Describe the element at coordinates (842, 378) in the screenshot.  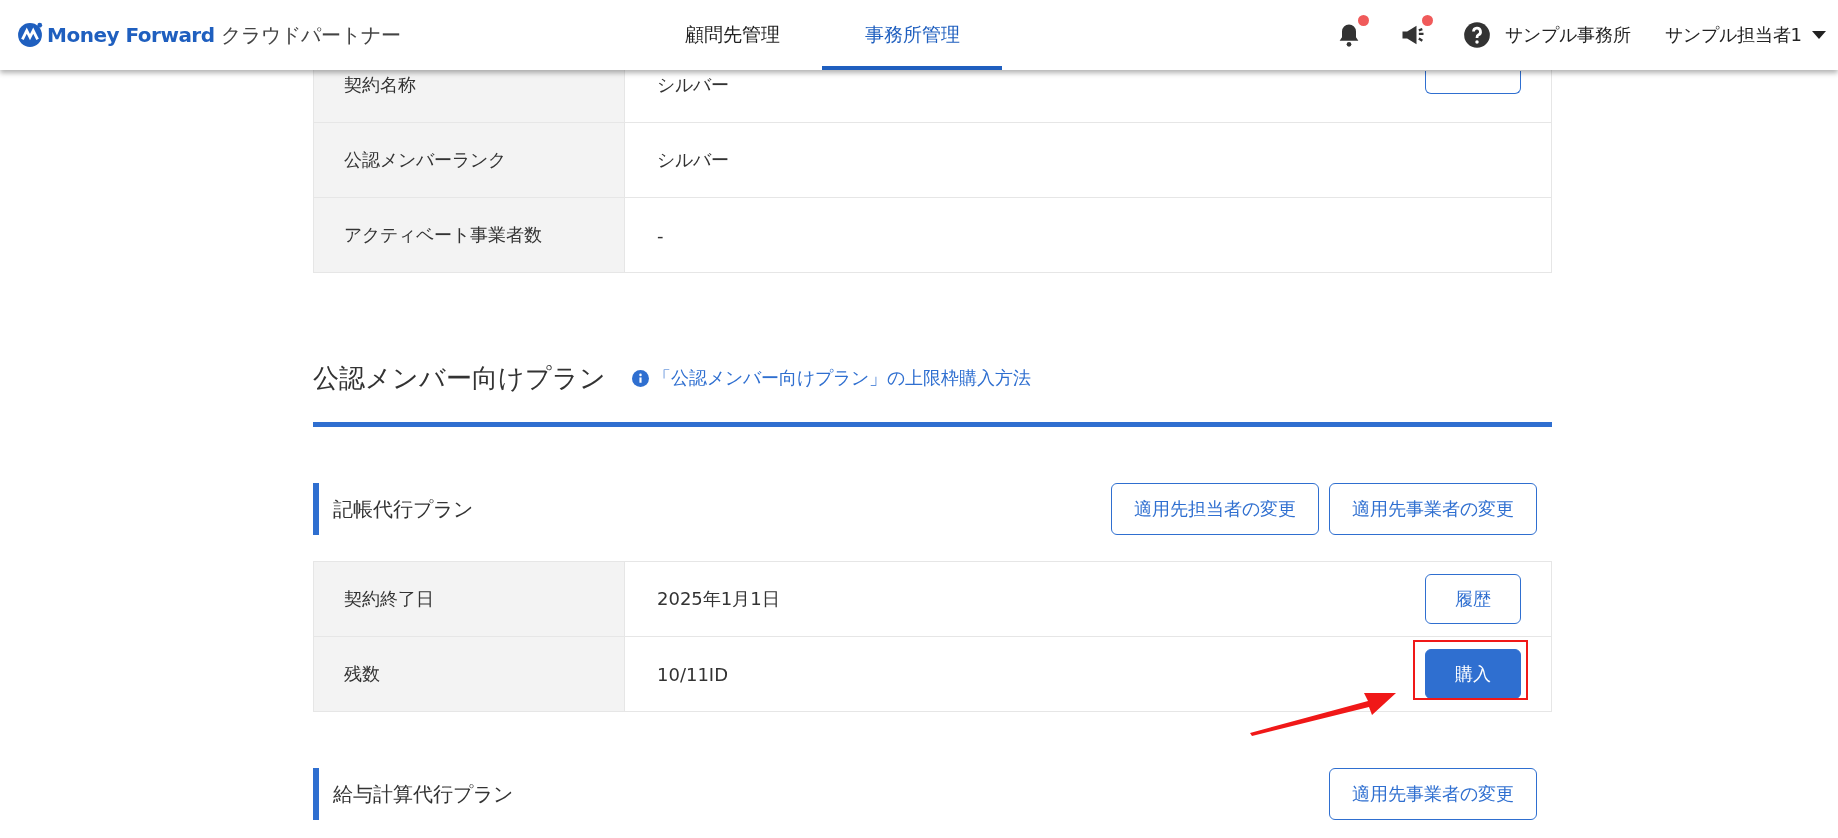
I see `help-link: 「公認メンバー向けプラン」の上限枠購入方法` at that location.